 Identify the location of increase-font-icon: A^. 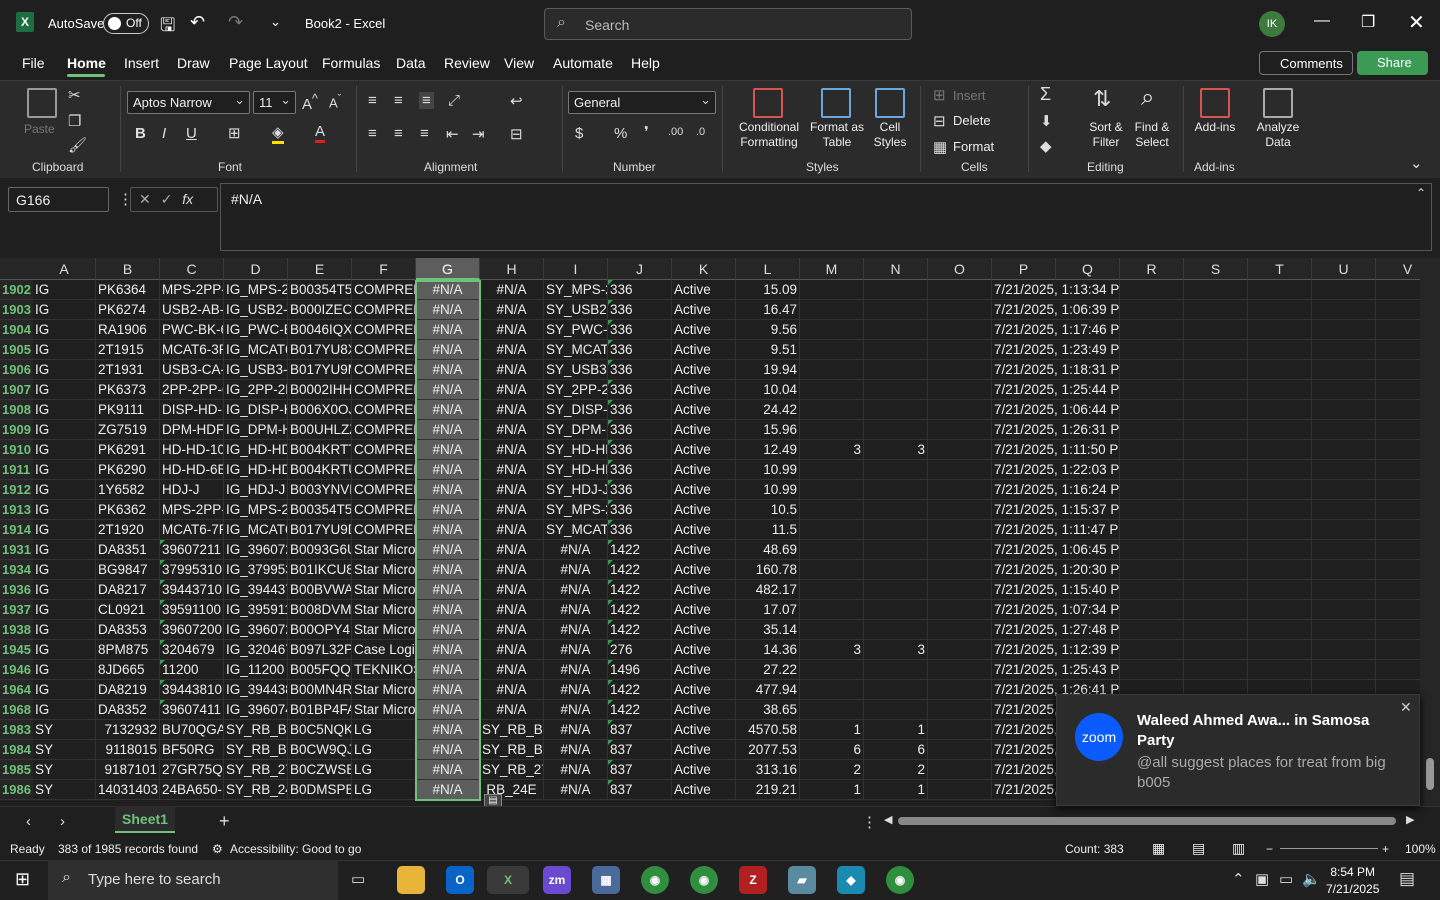
(310, 102).